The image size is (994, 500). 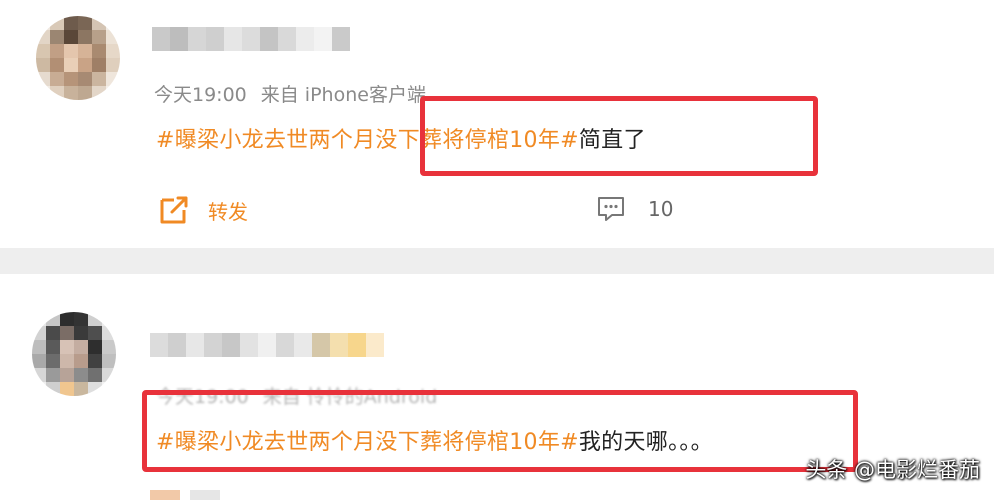 I want to click on post-divider, so click(x=497, y=261).